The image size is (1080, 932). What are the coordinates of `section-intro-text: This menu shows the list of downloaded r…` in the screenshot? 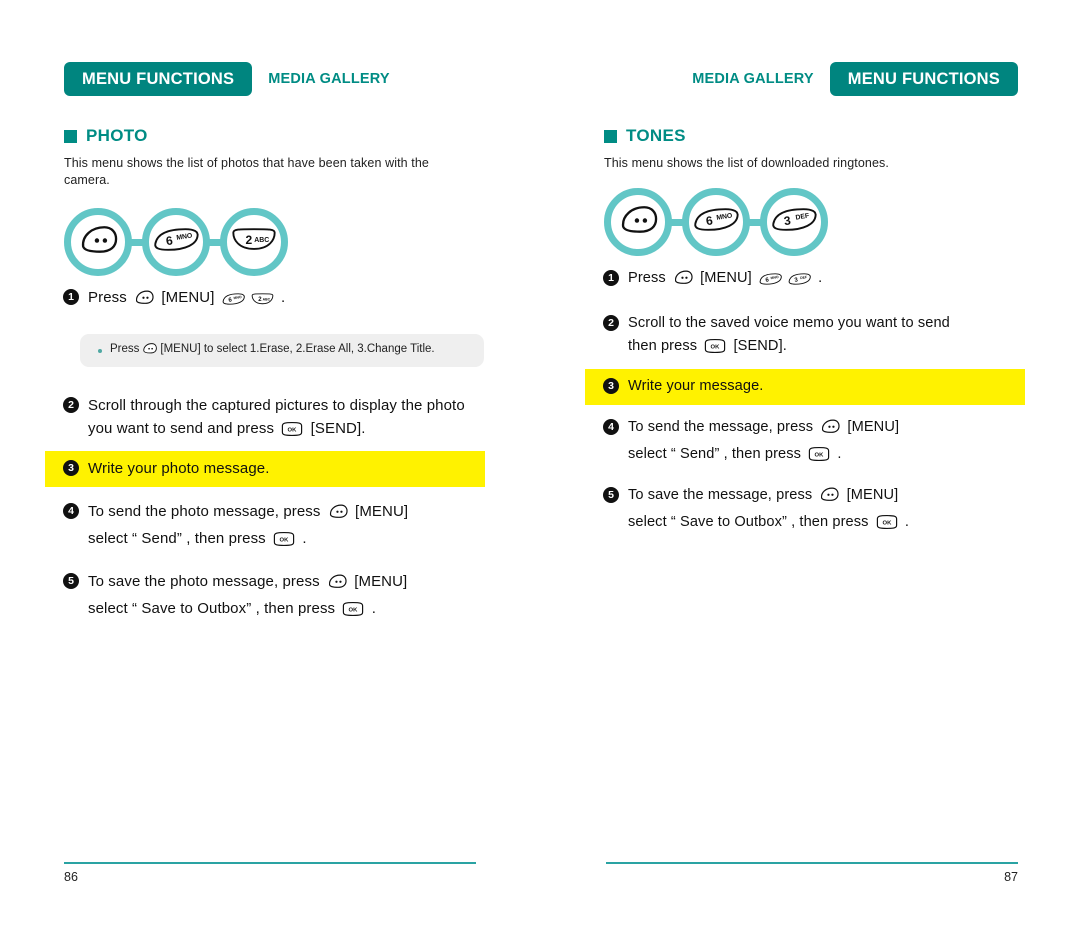 It's located at (746, 163).